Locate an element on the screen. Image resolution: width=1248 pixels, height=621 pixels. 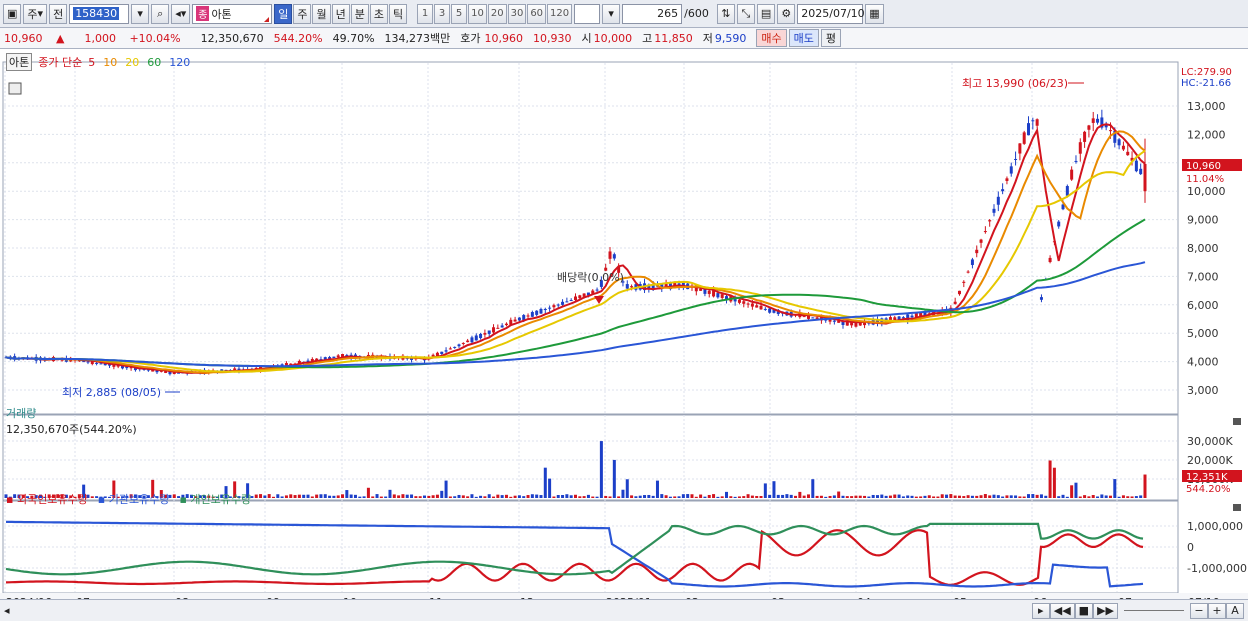
interval-button-20: 20 is located at coordinates (497, 13).